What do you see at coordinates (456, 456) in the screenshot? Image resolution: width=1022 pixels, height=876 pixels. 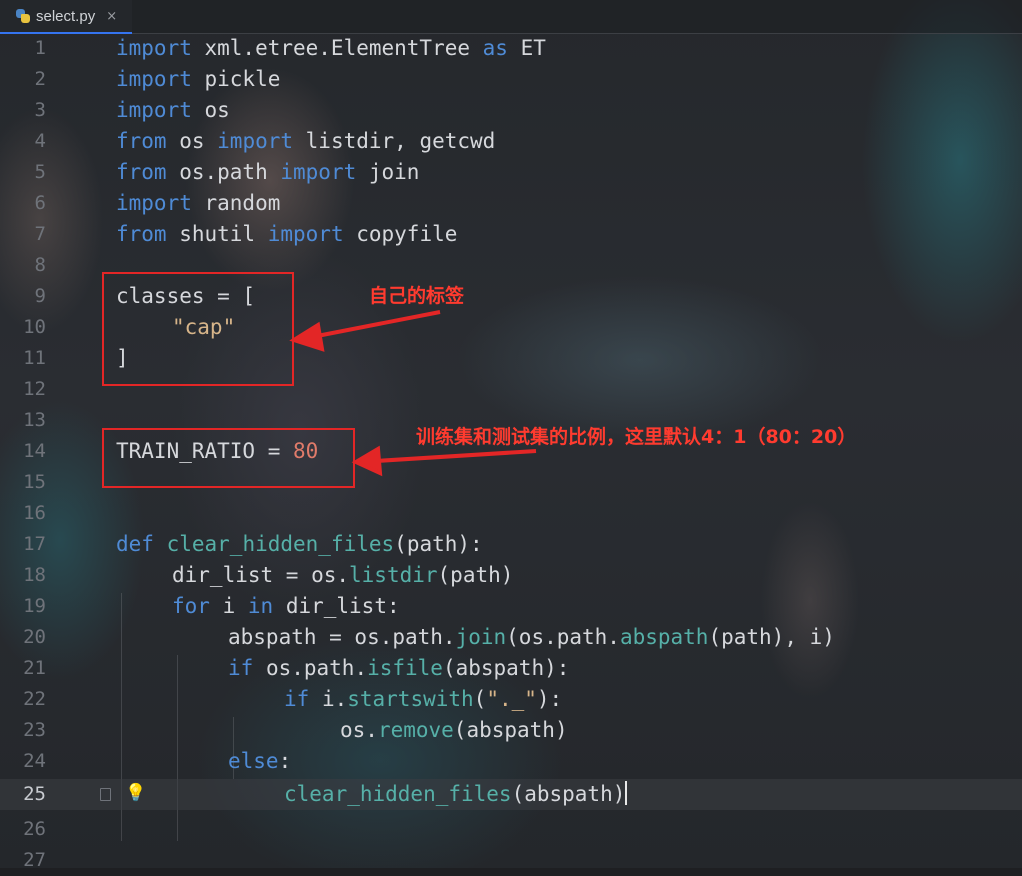 I see `arrow-line-ratio` at bounding box center [456, 456].